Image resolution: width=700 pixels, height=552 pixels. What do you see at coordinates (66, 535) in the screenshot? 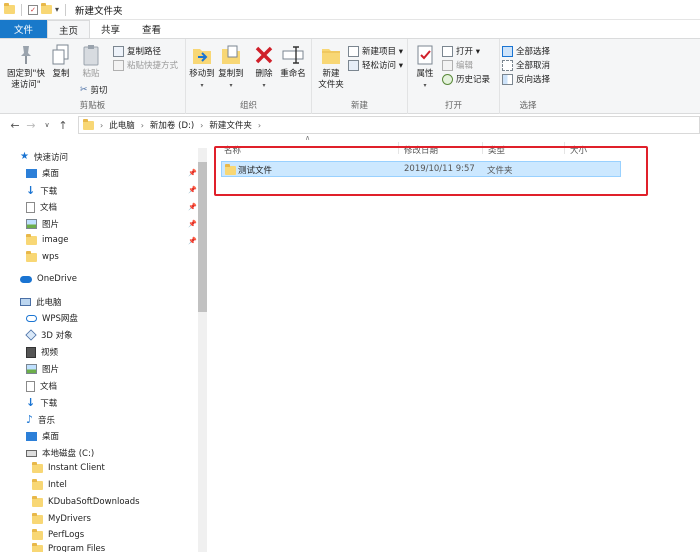
I see `nav-label: PerfLogs` at bounding box center [66, 535].